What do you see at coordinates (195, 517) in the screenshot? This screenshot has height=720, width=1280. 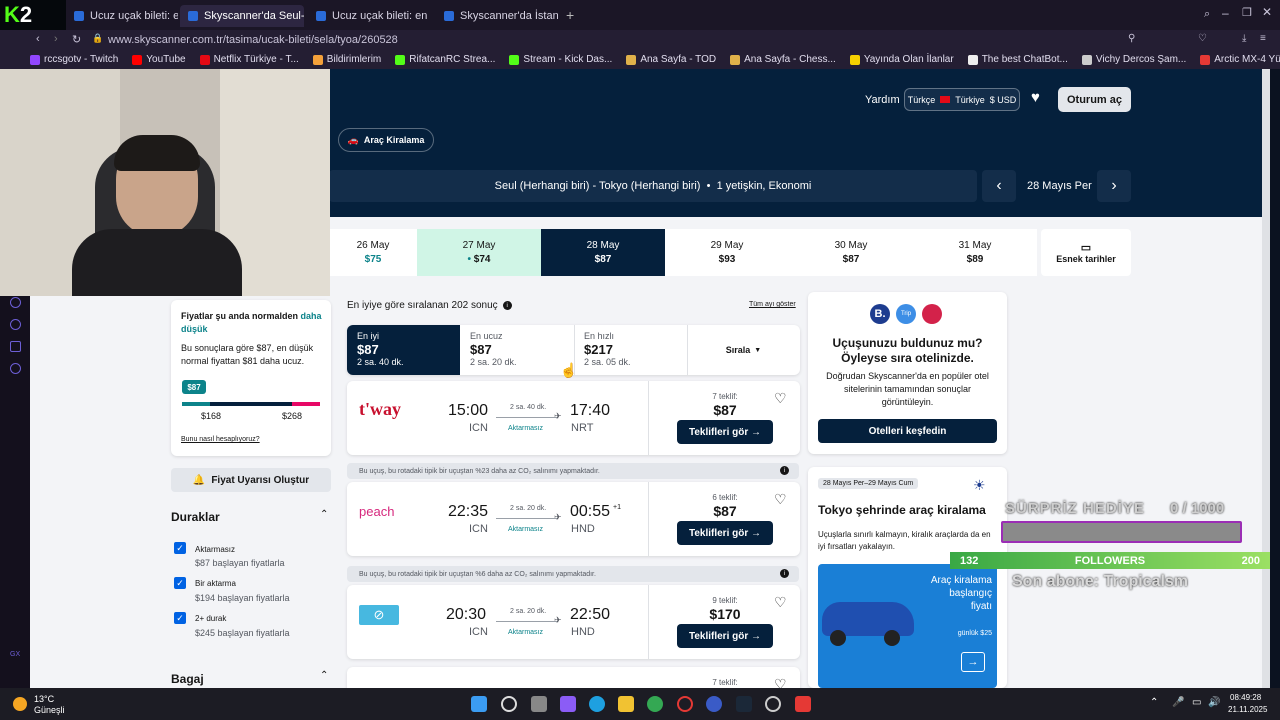 I see `stops-filter-title: Duraklar` at bounding box center [195, 517].